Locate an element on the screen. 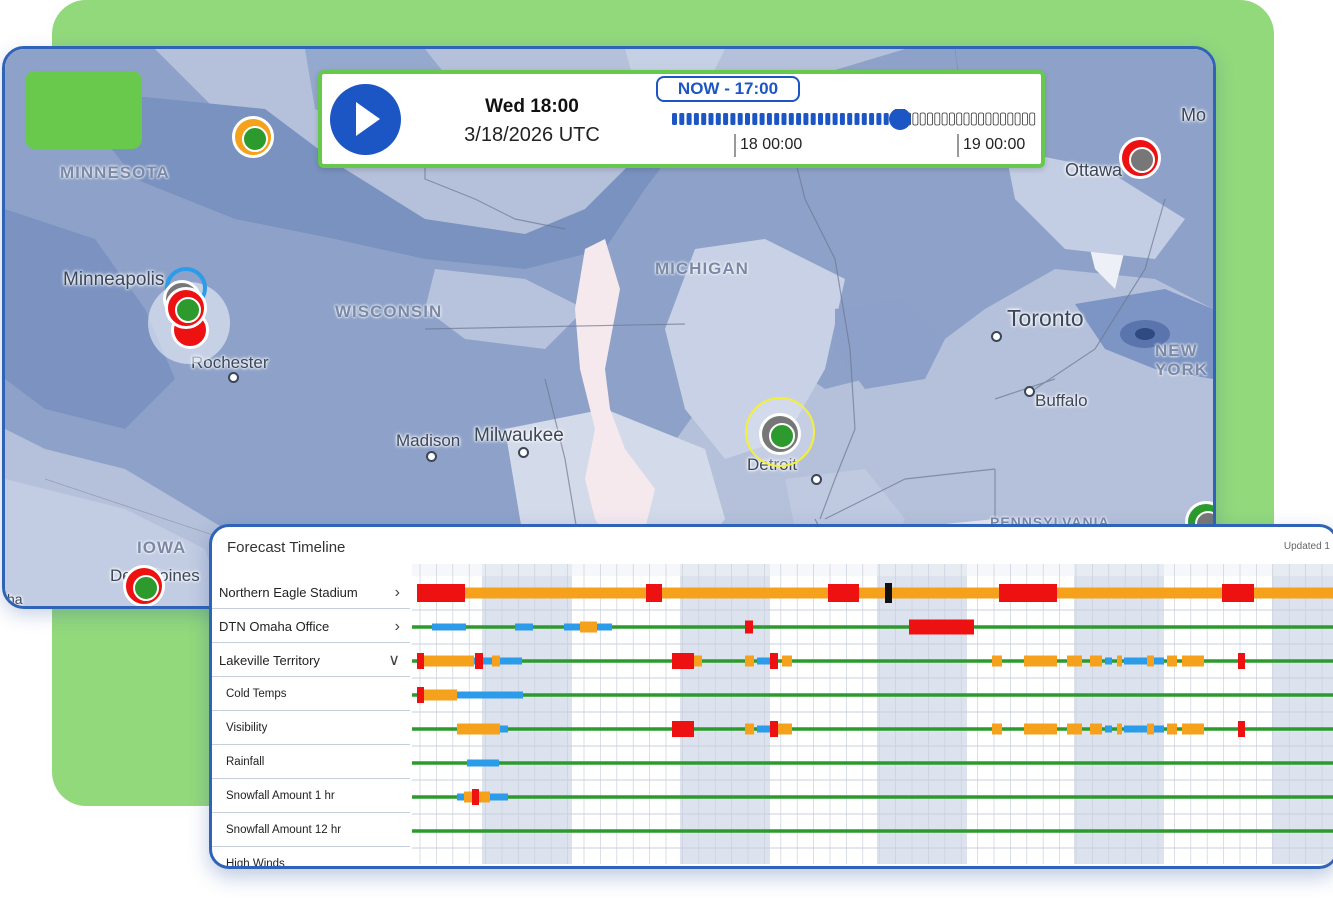 The width and height of the screenshot is (1333, 902). marker-detroit is located at coordinates (780, 434).